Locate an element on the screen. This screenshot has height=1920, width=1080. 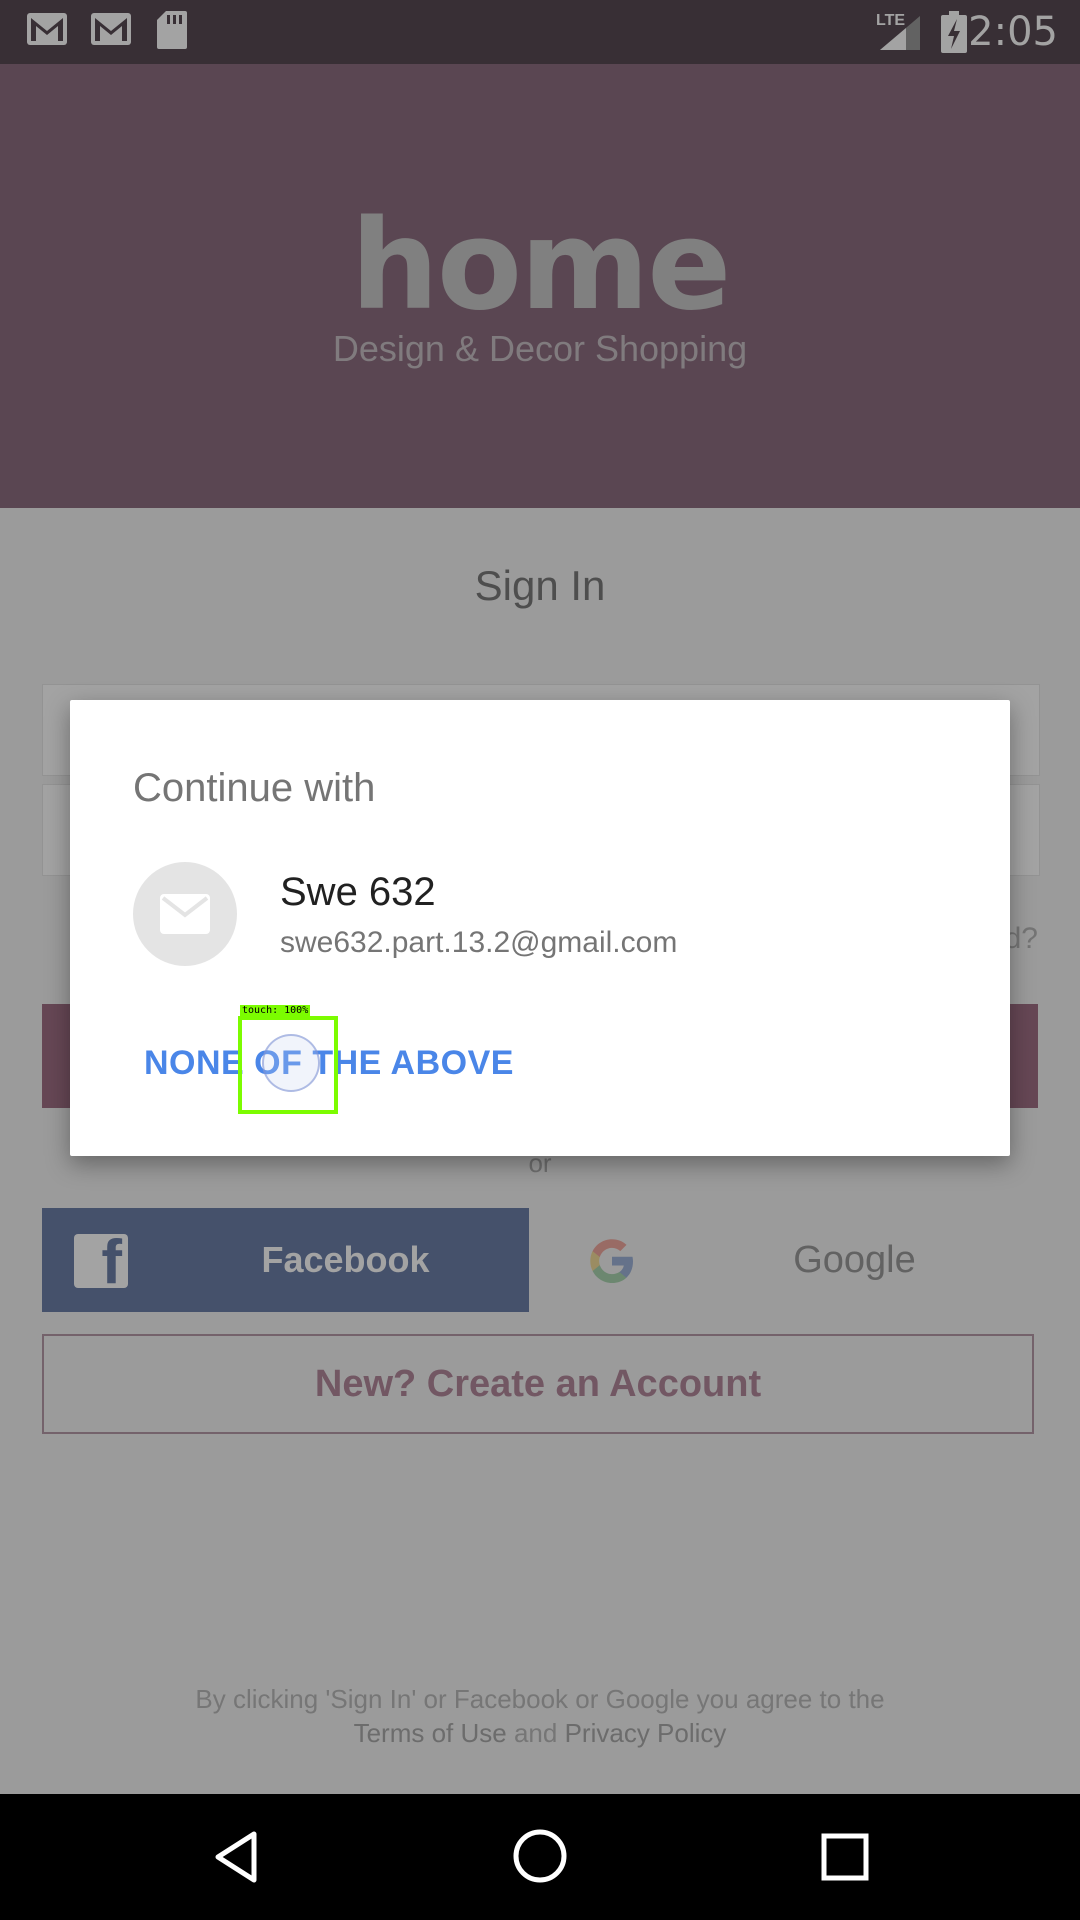
account-email: swe632.part.13.2@gmail.com is located at coordinates (478, 943).